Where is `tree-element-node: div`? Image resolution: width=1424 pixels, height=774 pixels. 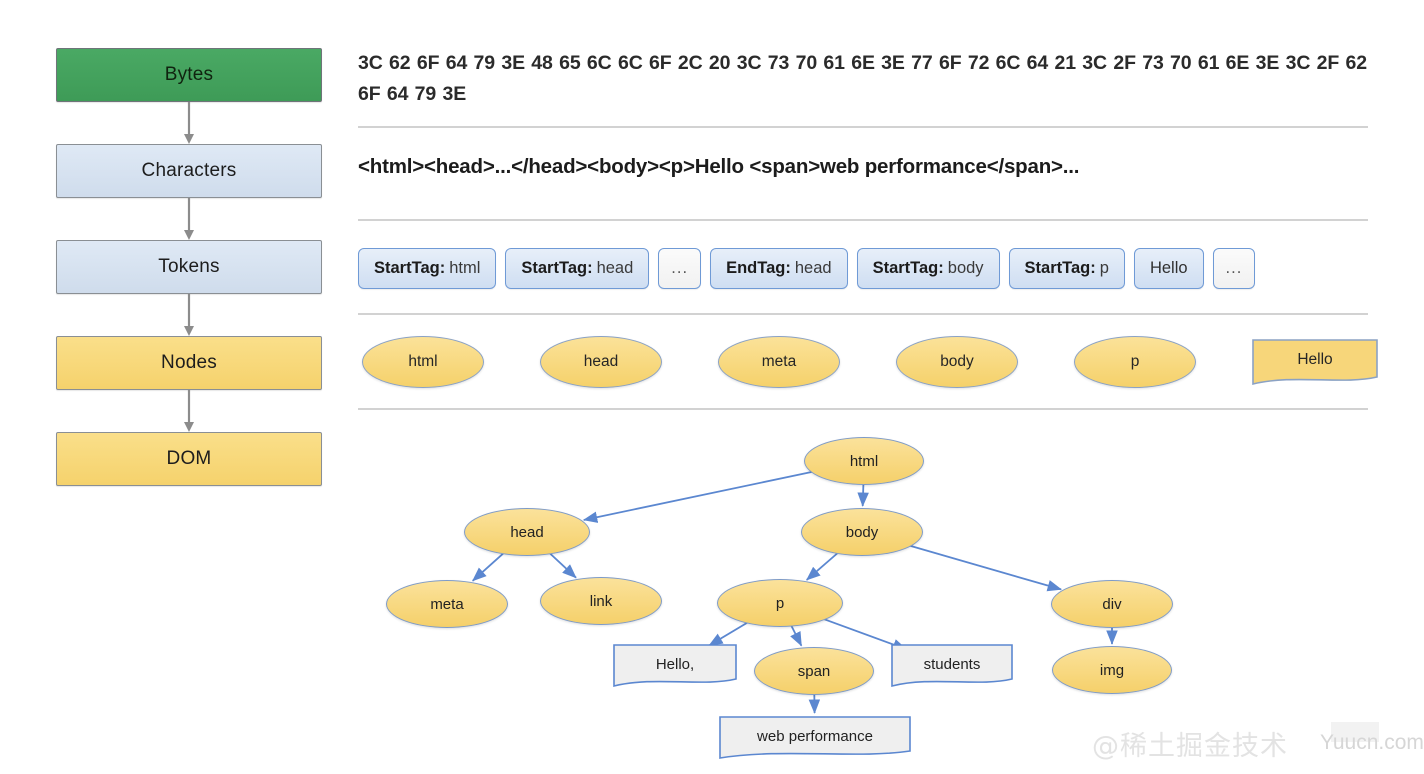 tree-element-node: div is located at coordinates (1112, 604).